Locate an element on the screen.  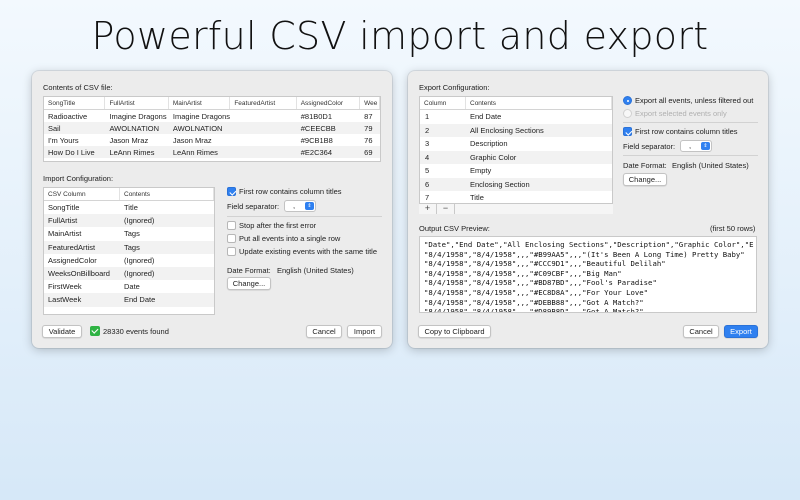
export-column-row: 5 Empty is located at coordinates (516, 171).